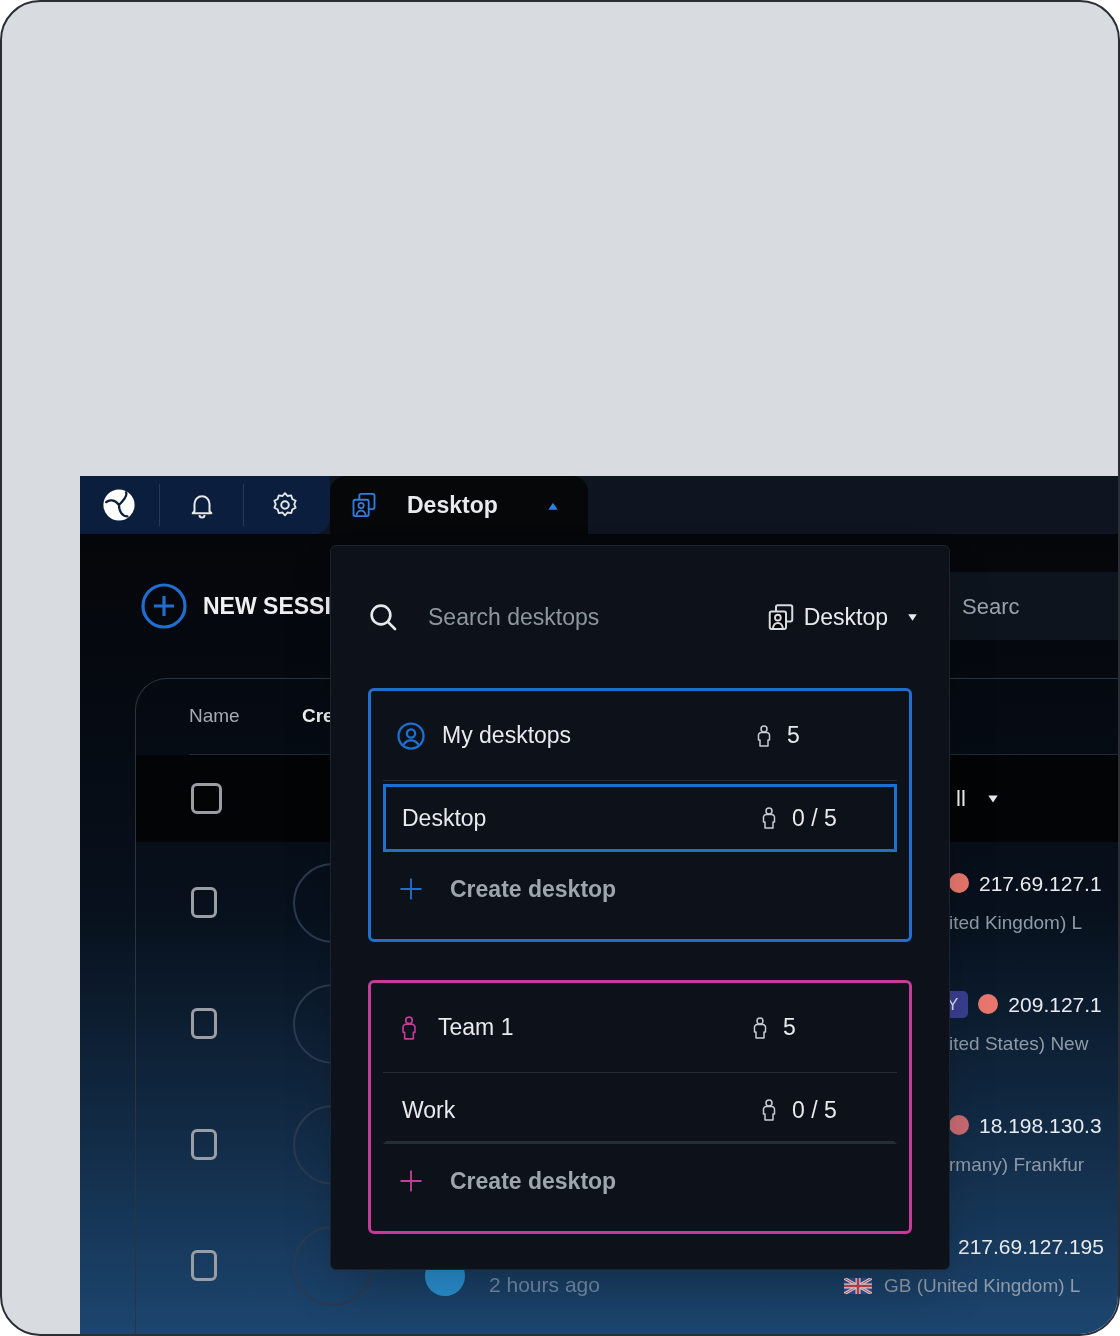 The height and width of the screenshot is (1336, 1120). I want to click on location-text: ited Kingdom) L, so click(1016, 923).